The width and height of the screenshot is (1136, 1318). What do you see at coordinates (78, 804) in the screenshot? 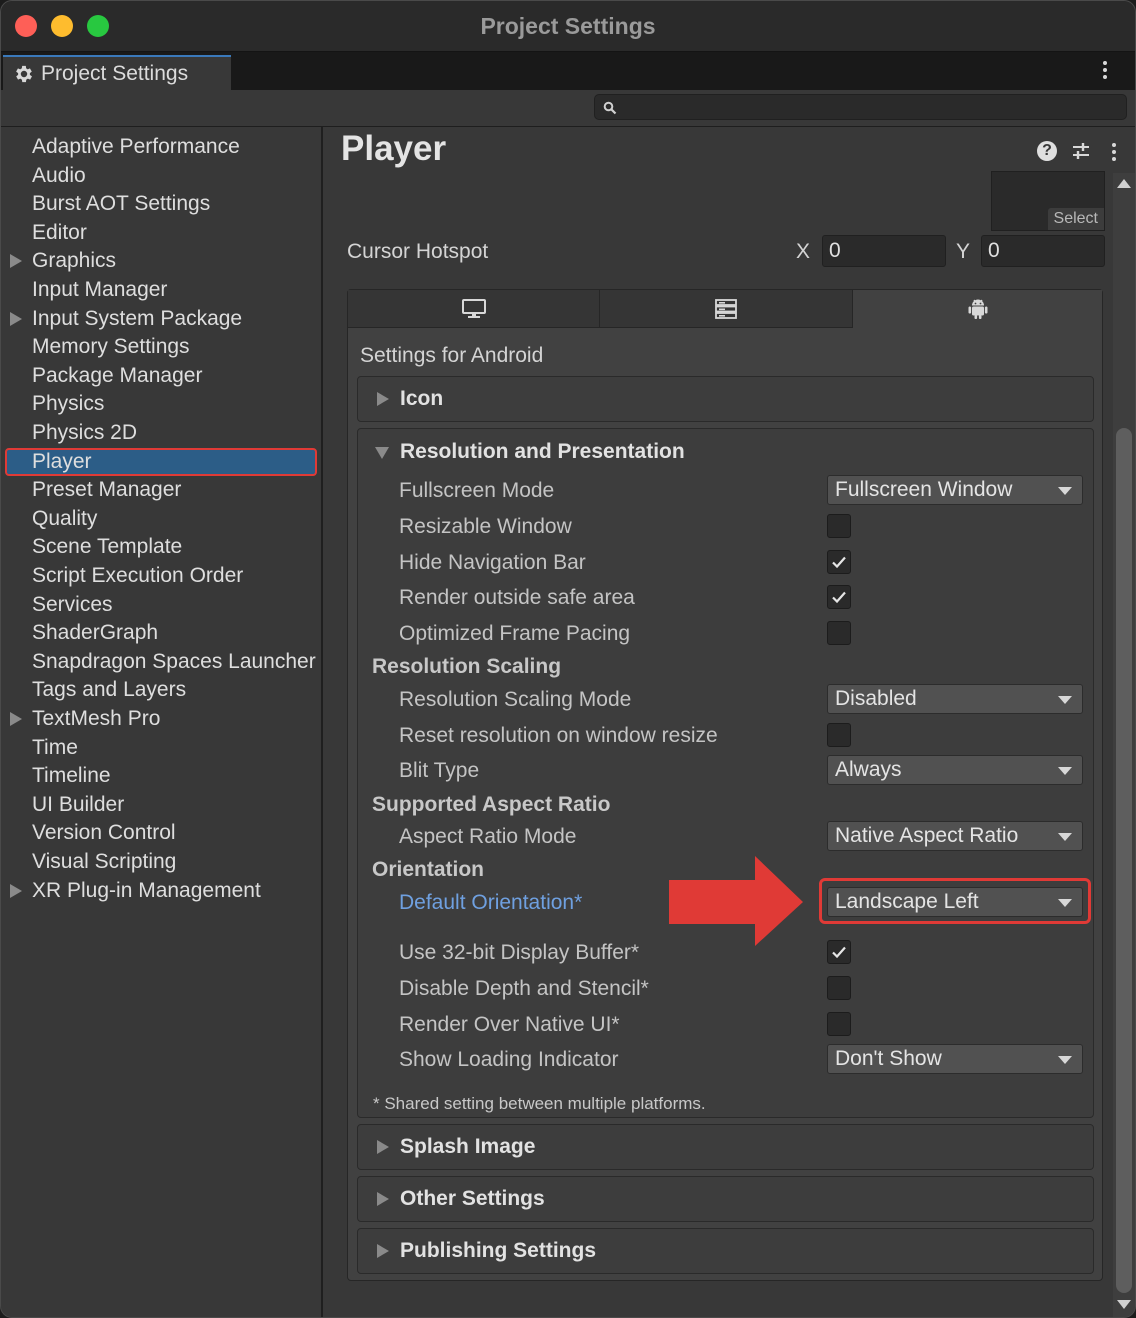
I see `sidebar-item-label: UI Builder` at bounding box center [78, 804].